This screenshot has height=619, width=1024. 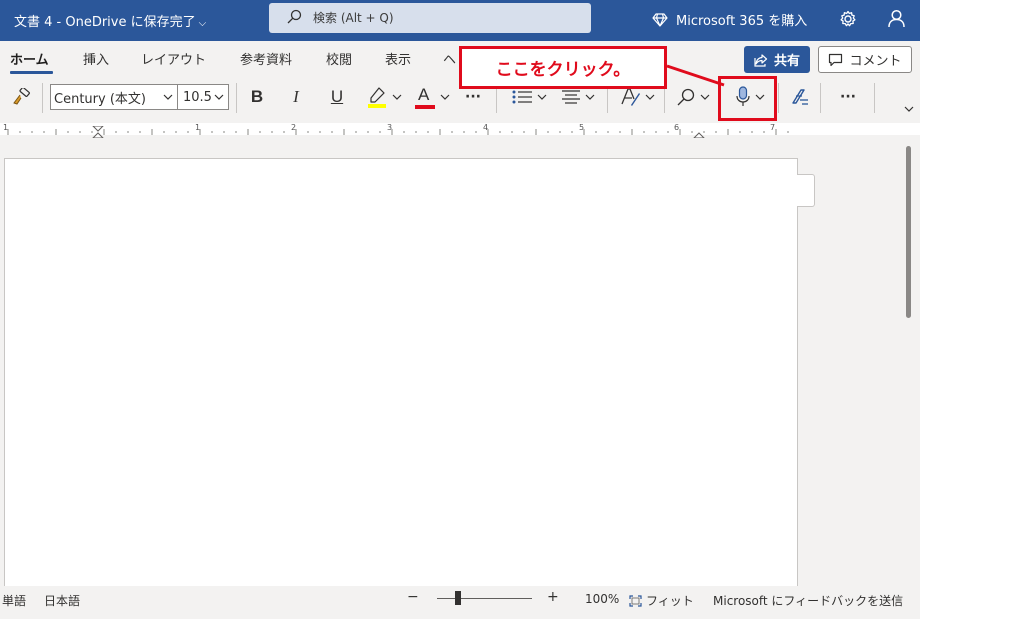 What do you see at coordinates (761, 60) in the screenshot?
I see `share-icon` at bounding box center [761, 60].